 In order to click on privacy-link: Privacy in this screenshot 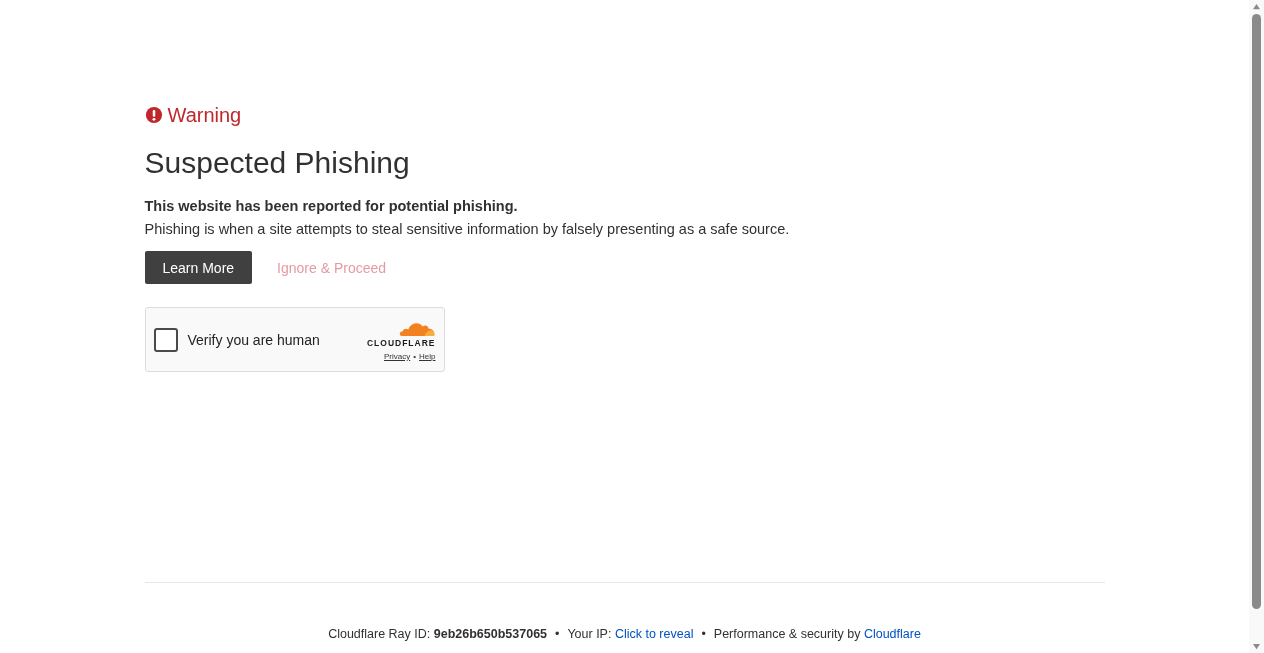, I will do `click(397, 356)`.